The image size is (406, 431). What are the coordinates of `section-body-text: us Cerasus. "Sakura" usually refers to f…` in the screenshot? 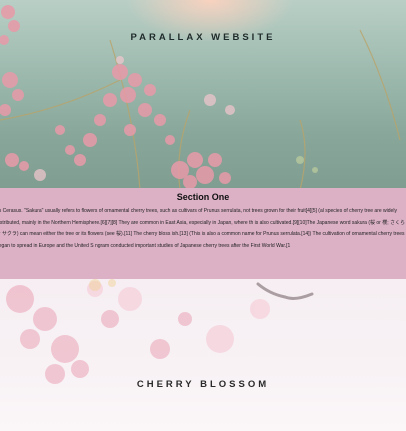 It's located at (202, 228).